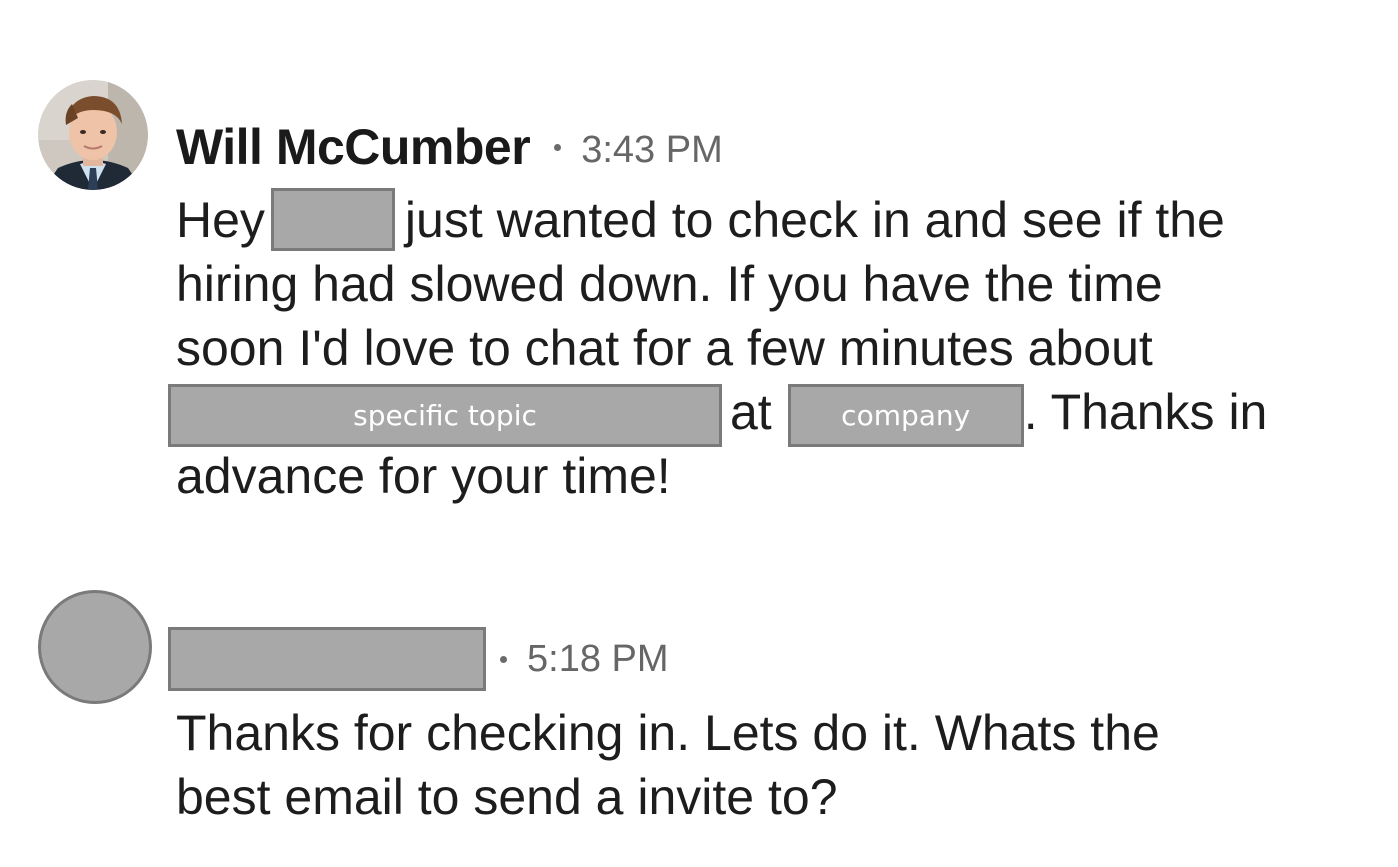 This screenshot has height=867, width=1398. What do you see at coordinates (598, 658) in the screenshot?
I see `timestamp: 5:18 PM` at bounding box center [598, 658].